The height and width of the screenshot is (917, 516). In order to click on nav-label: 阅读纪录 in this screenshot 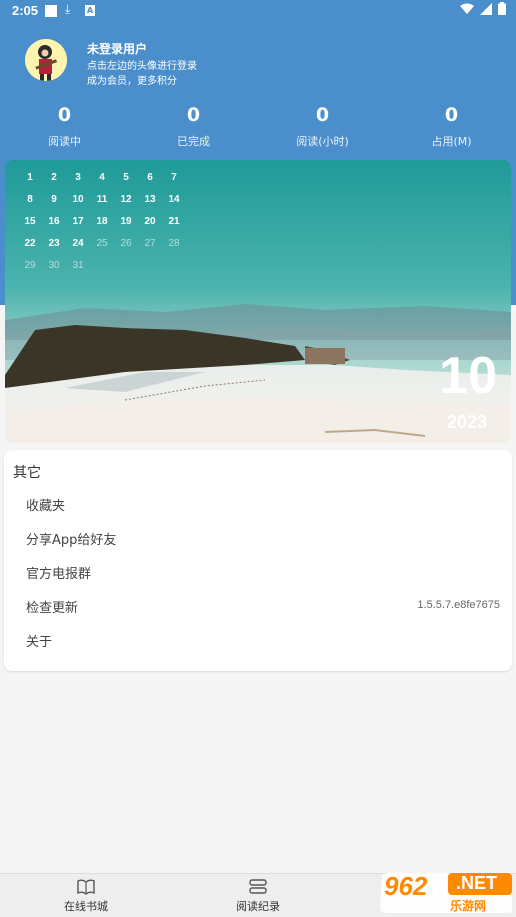, I will do `click(258, 906)`.